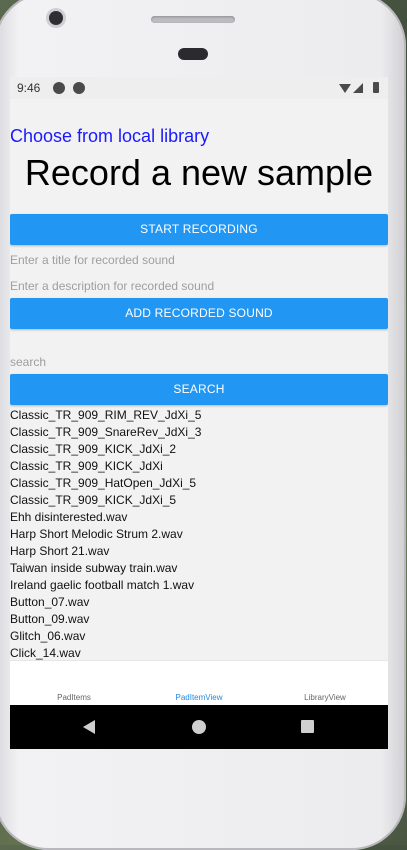  Describe the element at coordinates (199, 415) in the screenshot. I see `list-item: Classic_TR_909_RIM_REV_JdXi_5` at that location.